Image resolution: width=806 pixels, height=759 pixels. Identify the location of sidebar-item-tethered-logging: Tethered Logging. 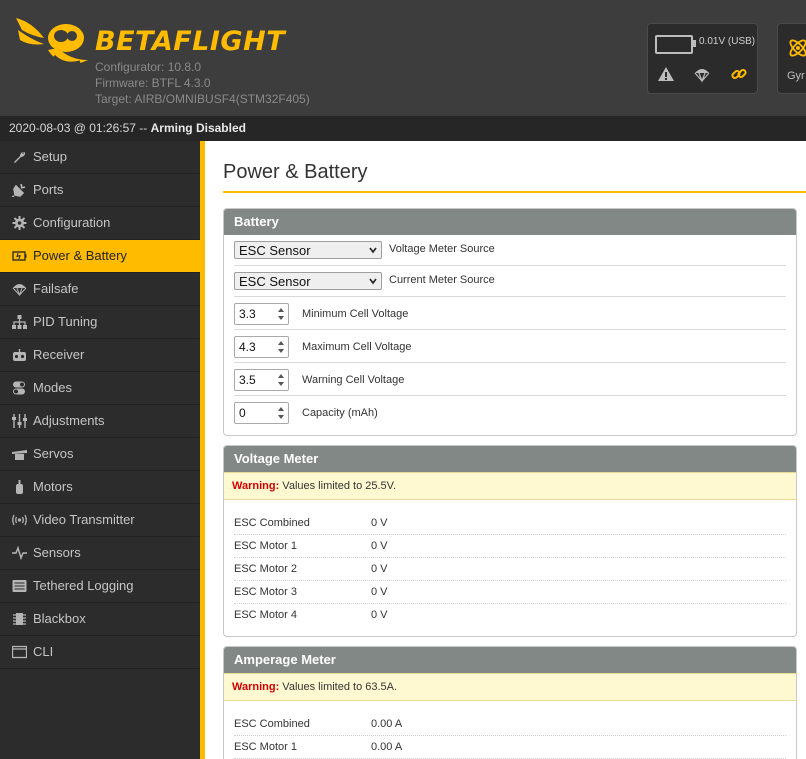
(100, 586).